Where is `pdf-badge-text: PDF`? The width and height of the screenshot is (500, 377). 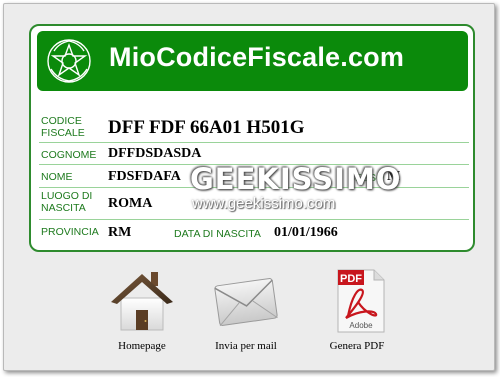
pdf-badge-text: PDF is located at coordinates (351, 279).